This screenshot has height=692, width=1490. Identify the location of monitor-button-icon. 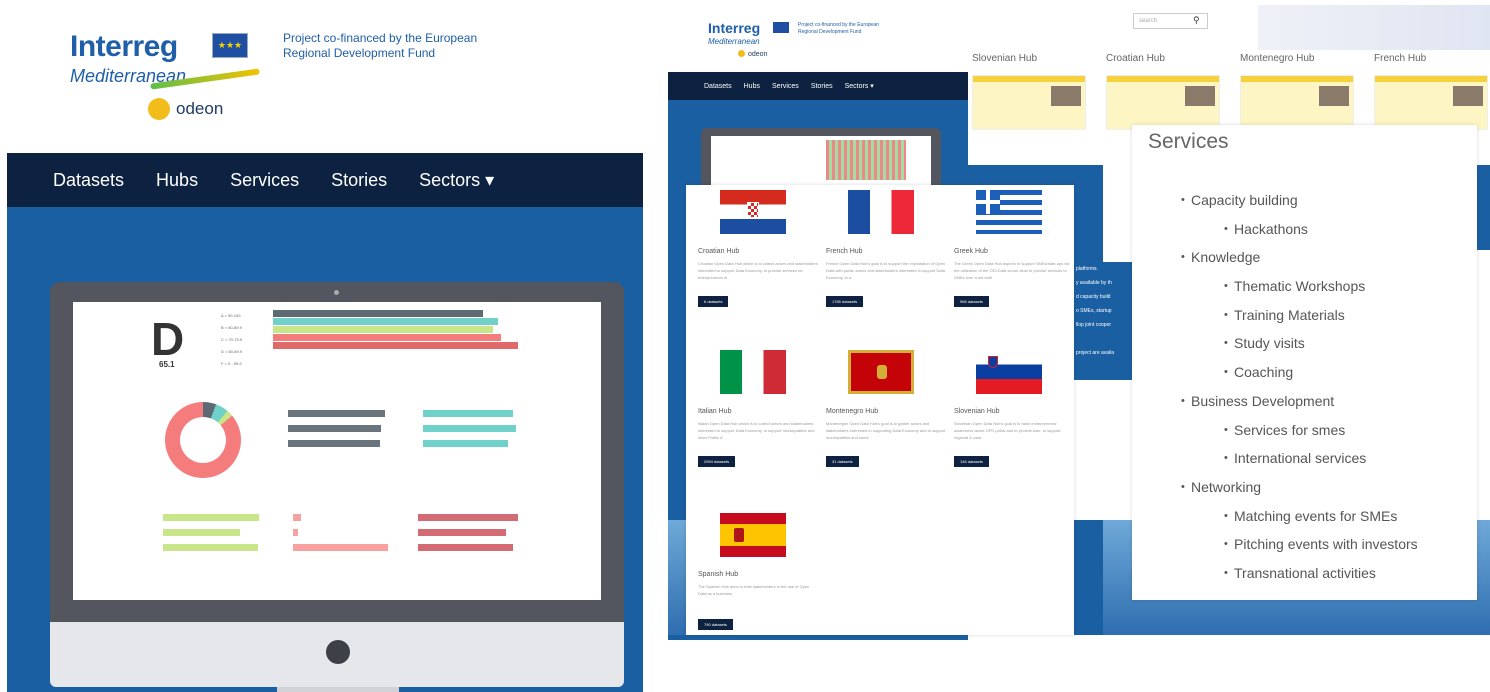
(338, 652).